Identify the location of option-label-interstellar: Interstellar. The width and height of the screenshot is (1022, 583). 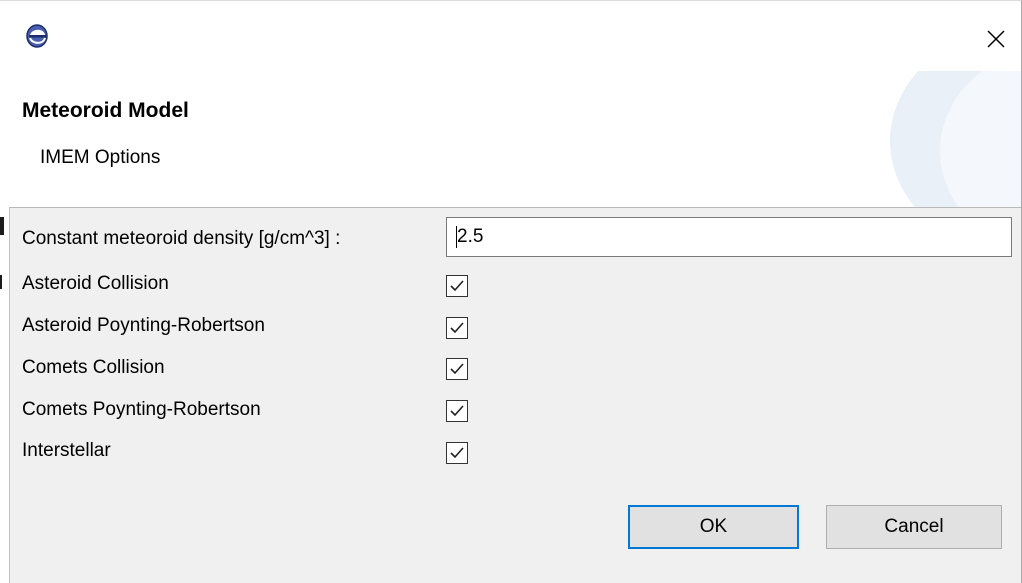
(66, 450).